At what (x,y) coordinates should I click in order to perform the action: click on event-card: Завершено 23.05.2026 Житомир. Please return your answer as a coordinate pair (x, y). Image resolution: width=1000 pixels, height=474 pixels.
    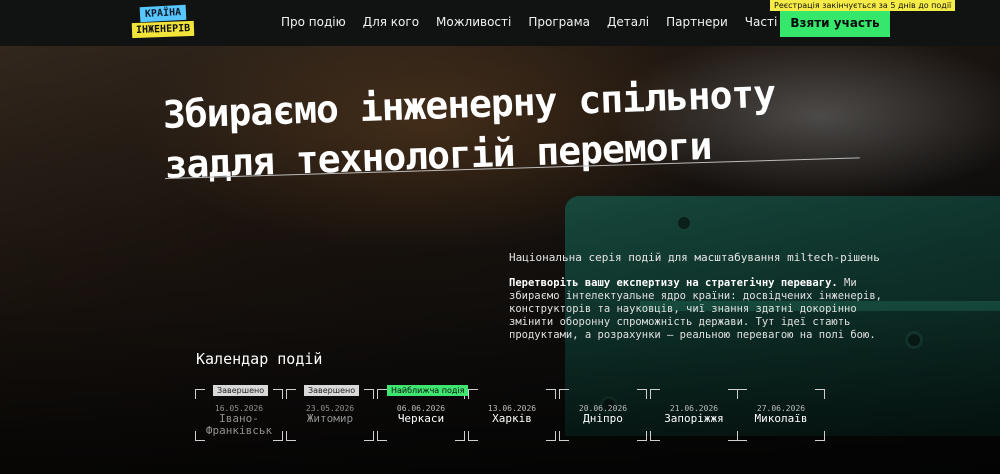
    Looking at the image, I should click on (330, 413).